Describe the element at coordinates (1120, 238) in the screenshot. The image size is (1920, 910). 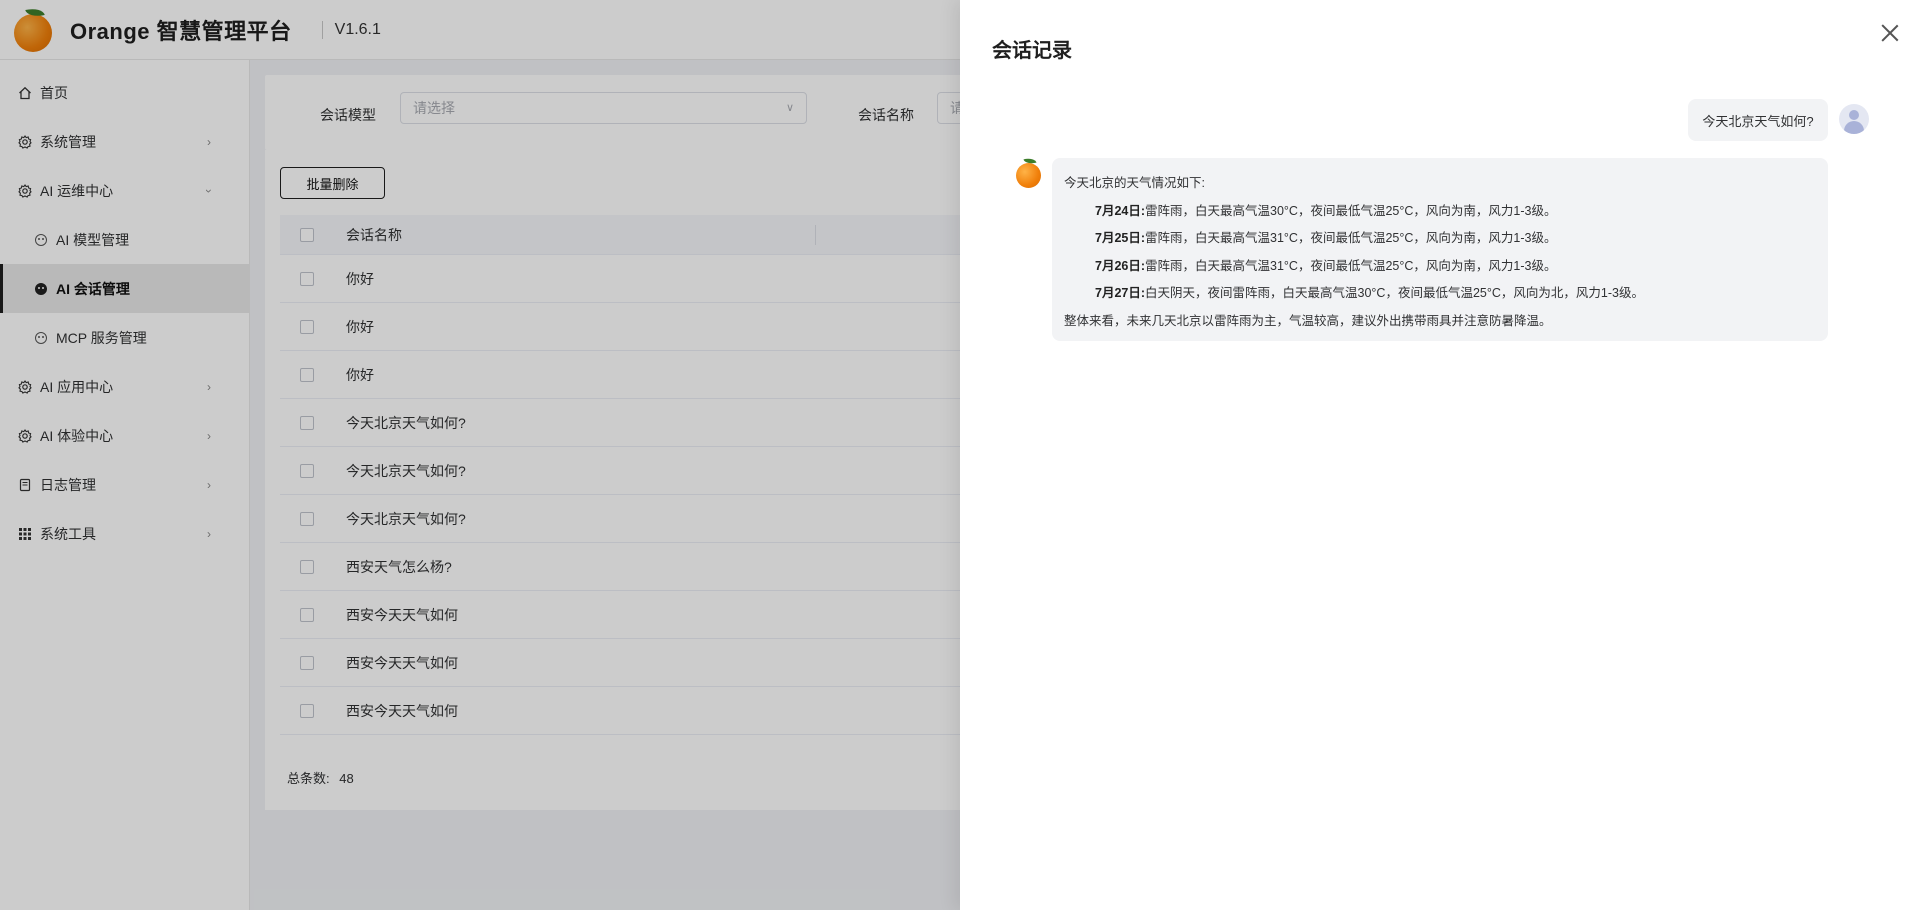
I see `bot-day-date: 7月25日:` at that location.